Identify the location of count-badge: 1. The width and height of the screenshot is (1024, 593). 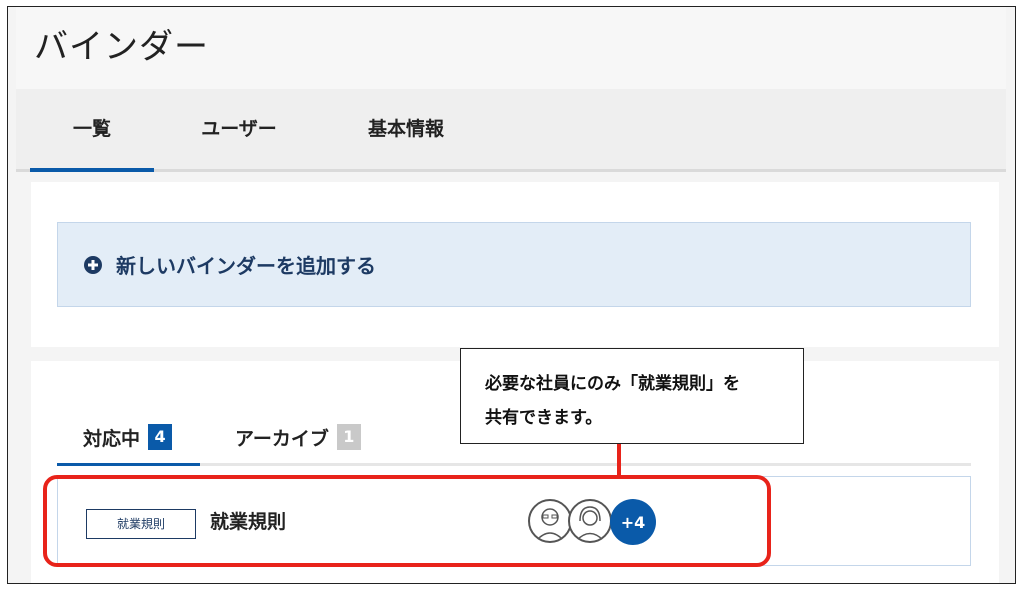
(348, 437).